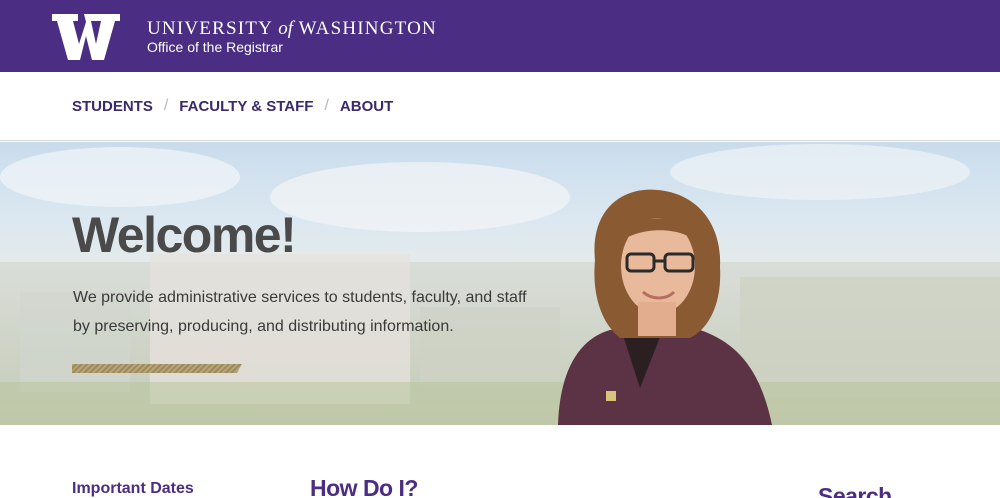 The width and height of the screenshot is (1000, 498). Describe the element at coordinates (246, 106) in the screenshot. I see `nav-item-faculty-staff: FACULTY & STAFF` at that location.